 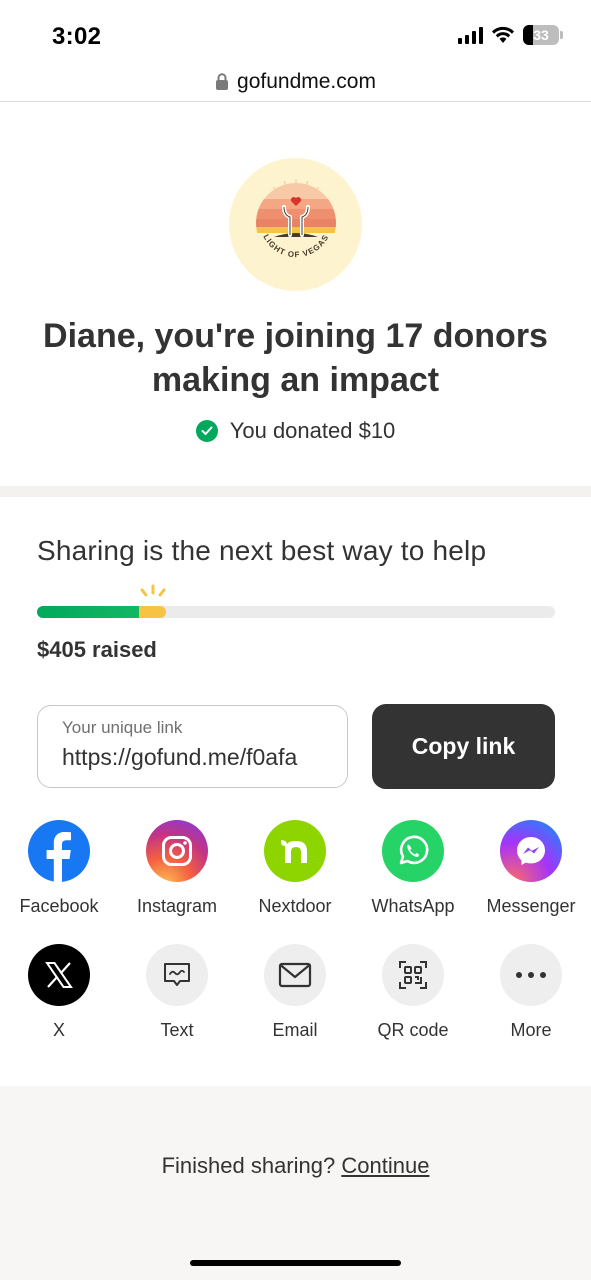 I want to click on share-label-nextdoor: Nextdoor, so click(x=295, y=906).